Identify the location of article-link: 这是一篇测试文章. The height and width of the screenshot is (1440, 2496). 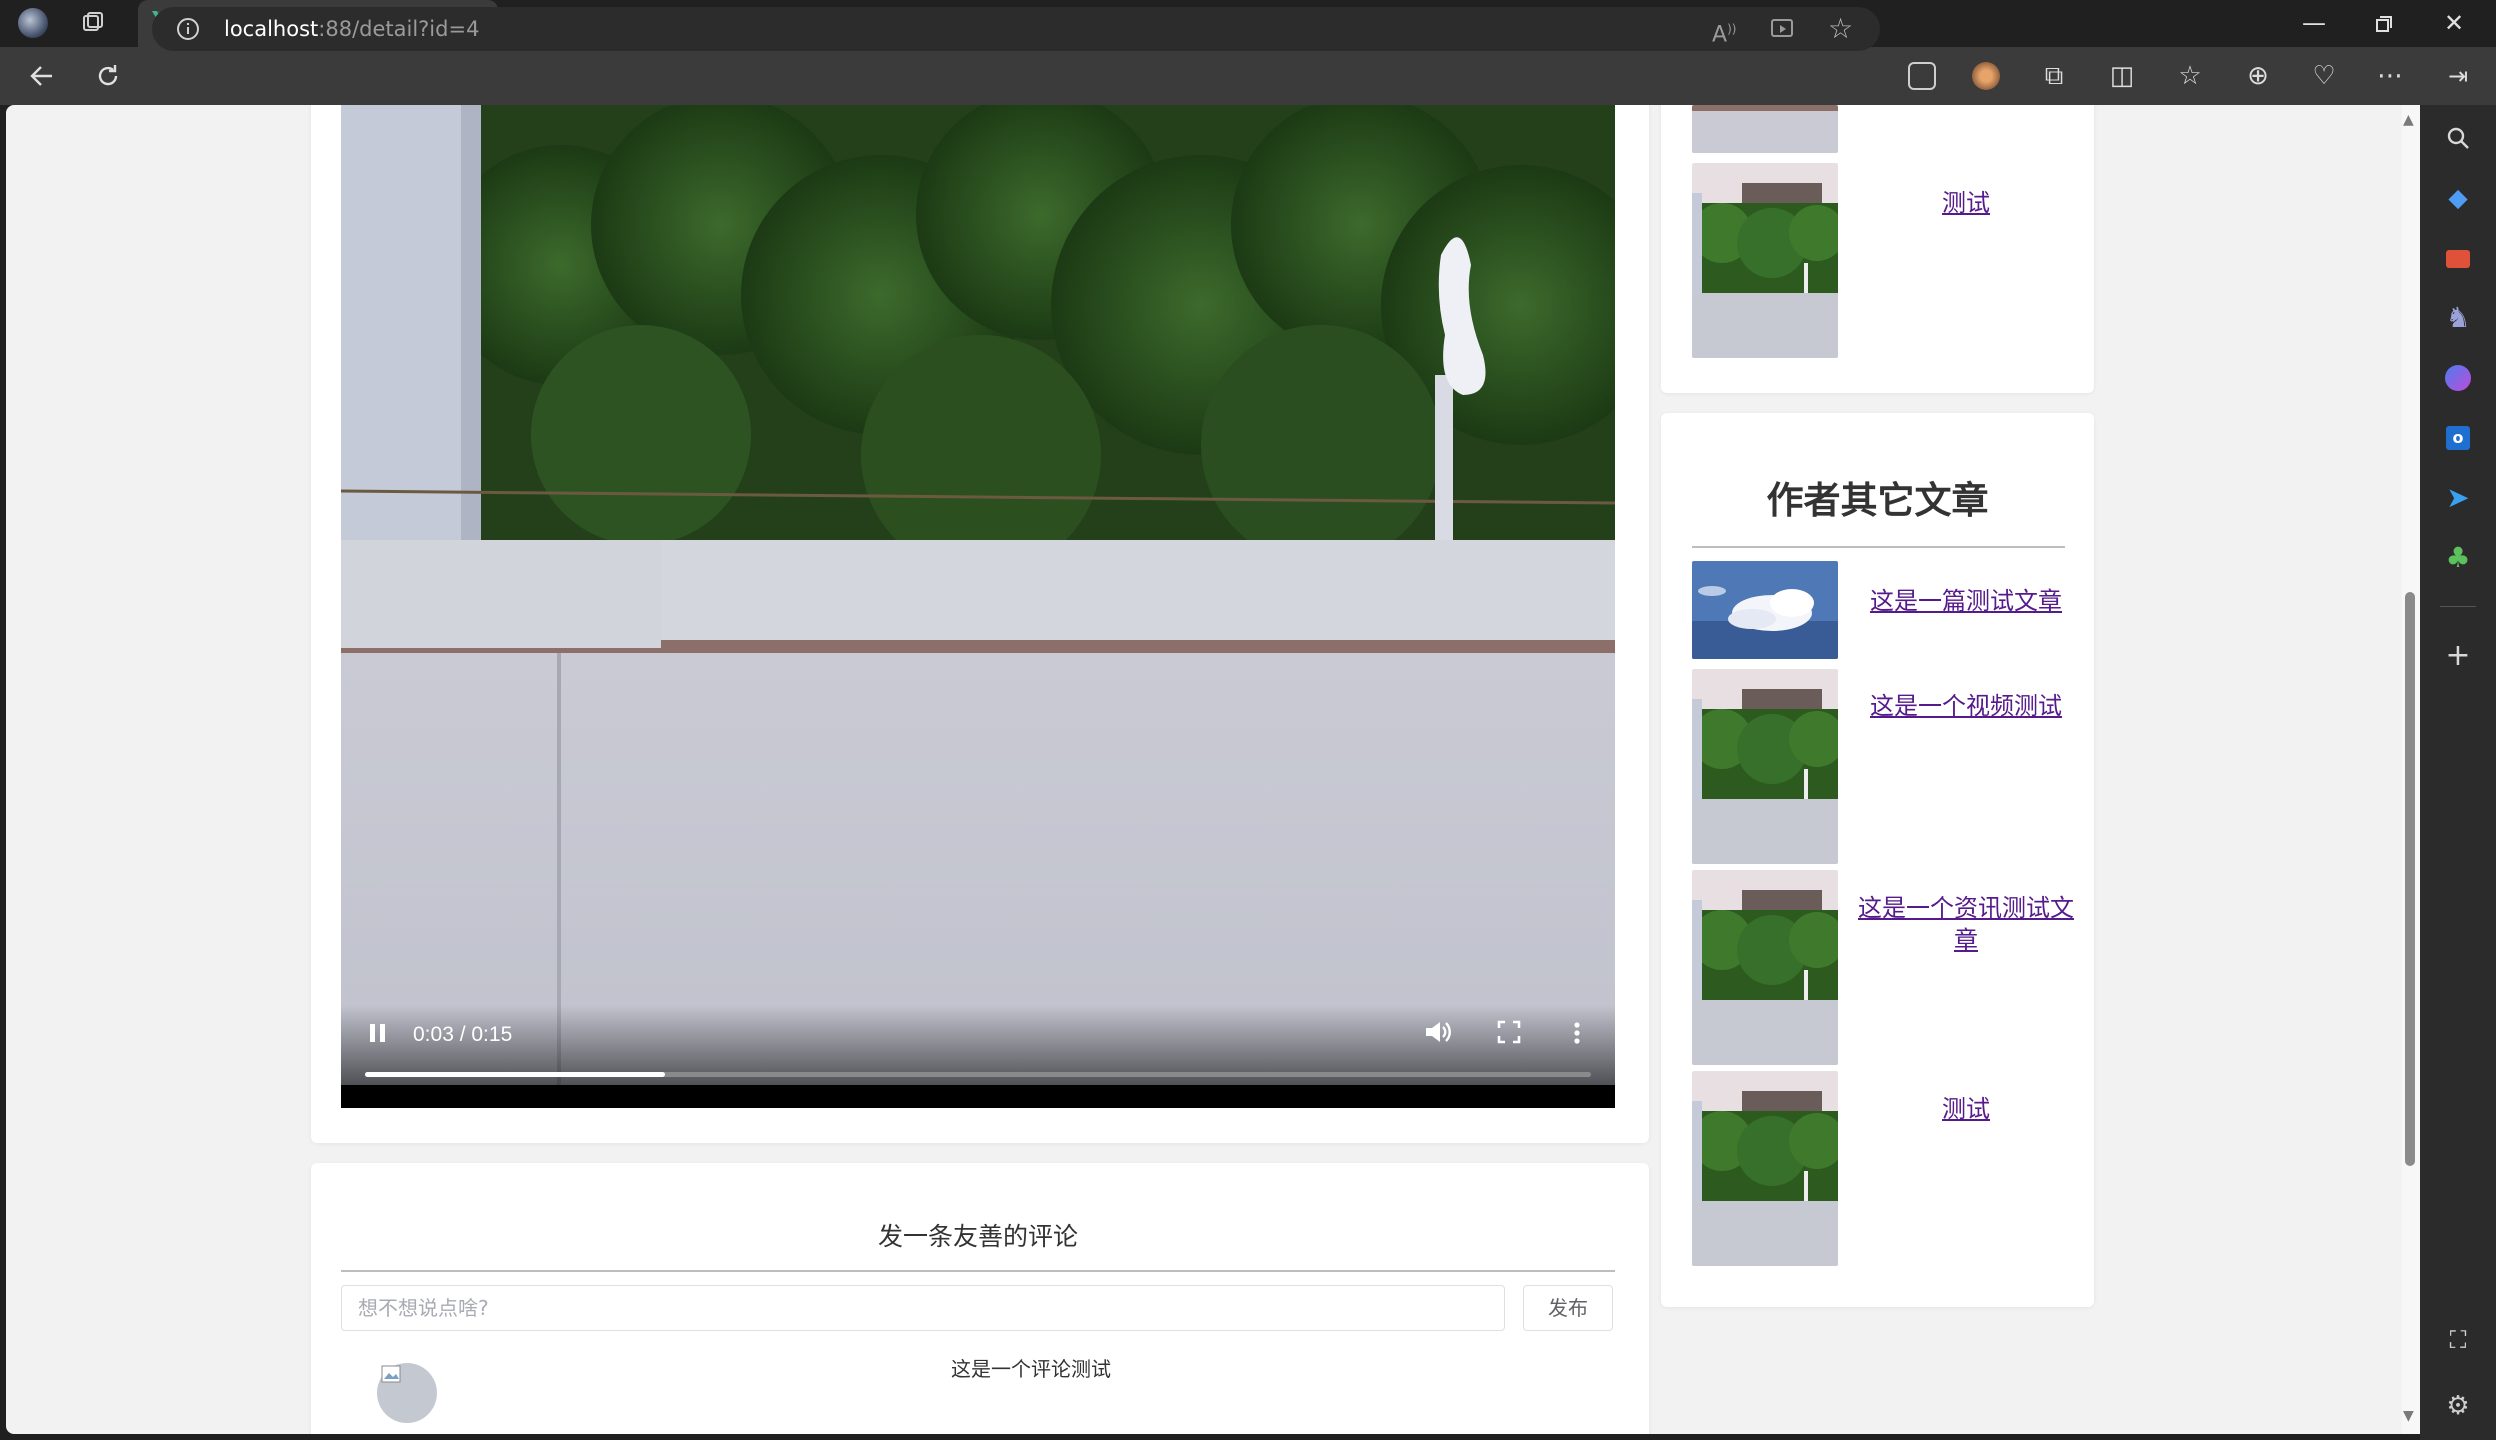
(1966, 601).